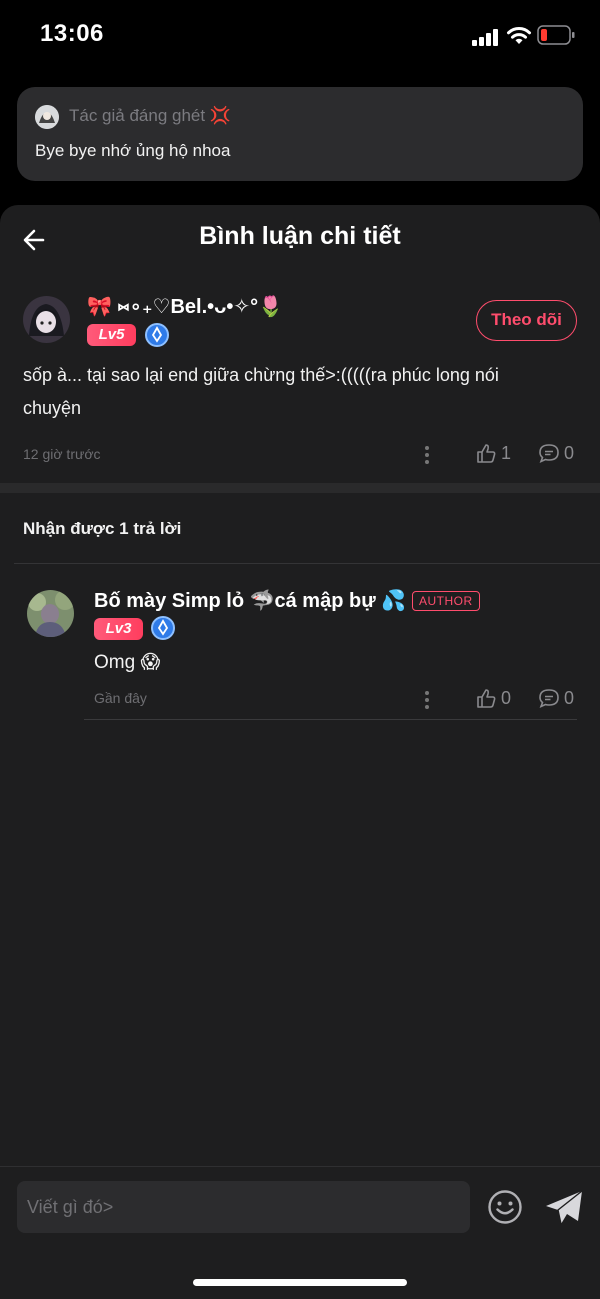 The image size is (600, 1299). What do you see at coordinates (150, 115) in the screenshot?
I see `notification-sender: Tác giả đáng ghét 💢` at bounding box center [150, 115].